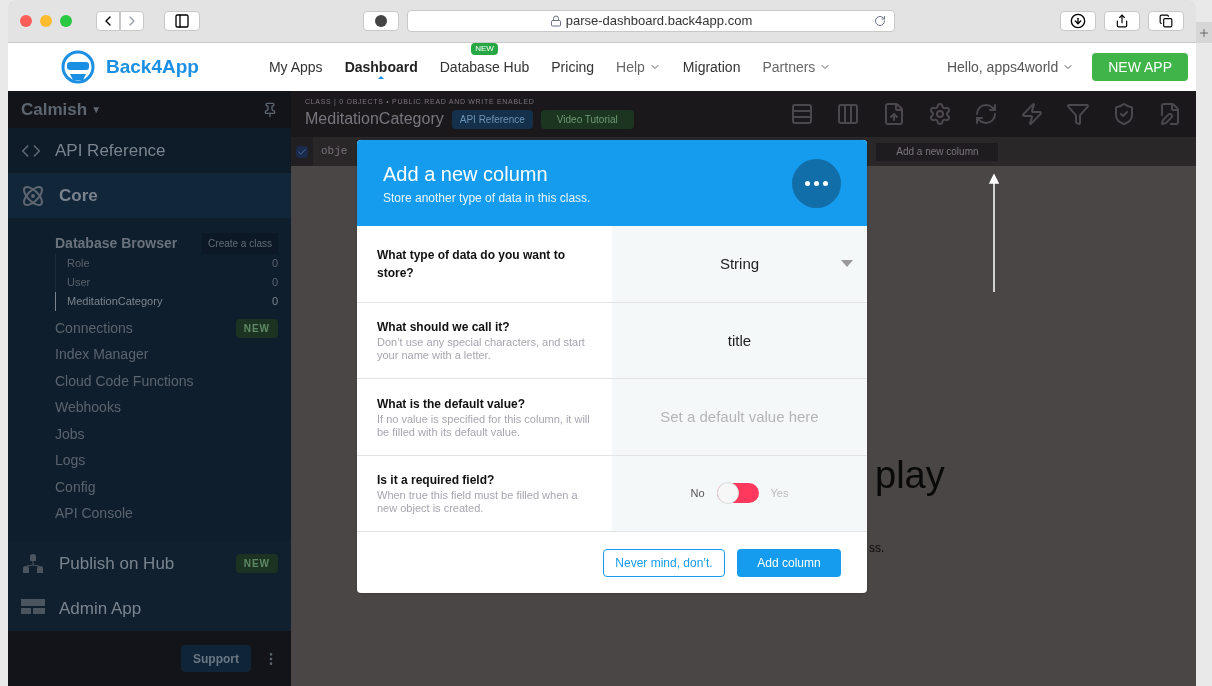 This screenshot has width=1212, height=686. I want to click on sidebar-link: API Console, so click(94, 514).